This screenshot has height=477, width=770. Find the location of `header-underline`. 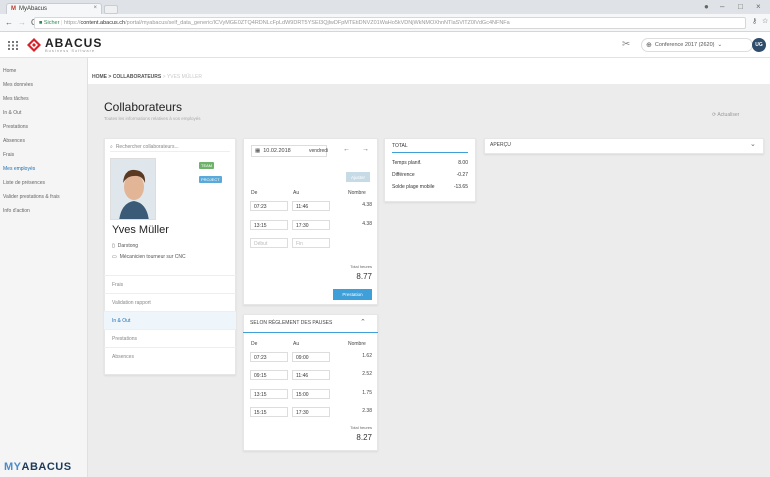

header-underline is located at coordinates (310, 332).